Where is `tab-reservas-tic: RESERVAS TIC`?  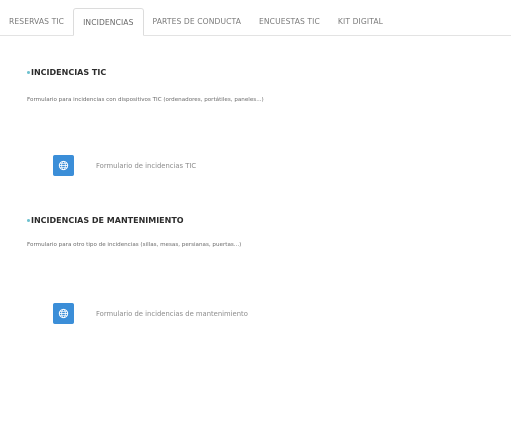 tab-reservas-tic: RESERVAS TIC is located at coordinates (36, 21).